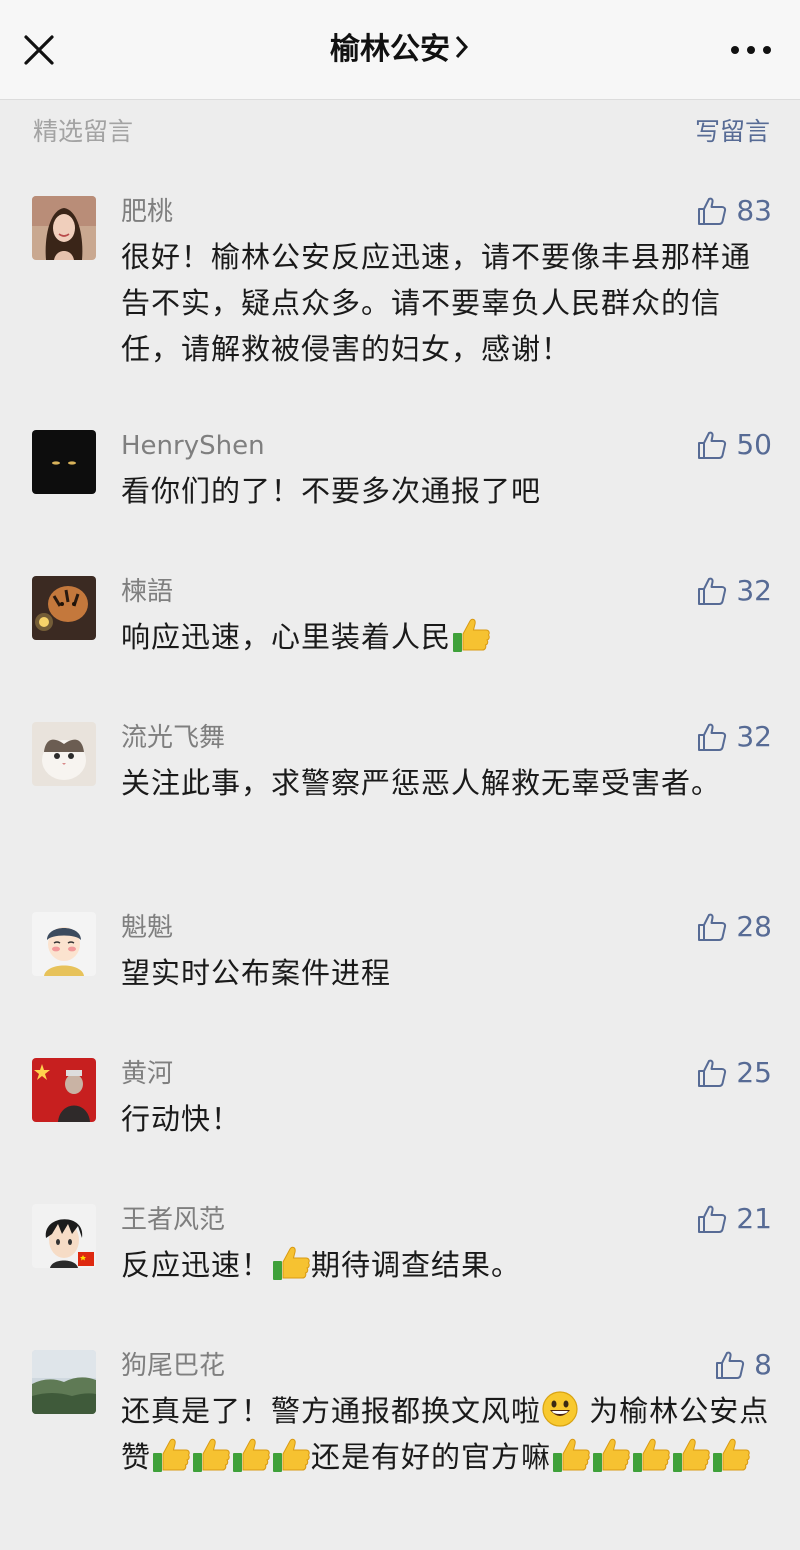 Image resolution: width=800 pixels, height=1550 pixels. Describe the element at coordinates (446, 1265) in the screenshot. I see `comment-text: 反应迅速！ 期待调查结果。` at that location.